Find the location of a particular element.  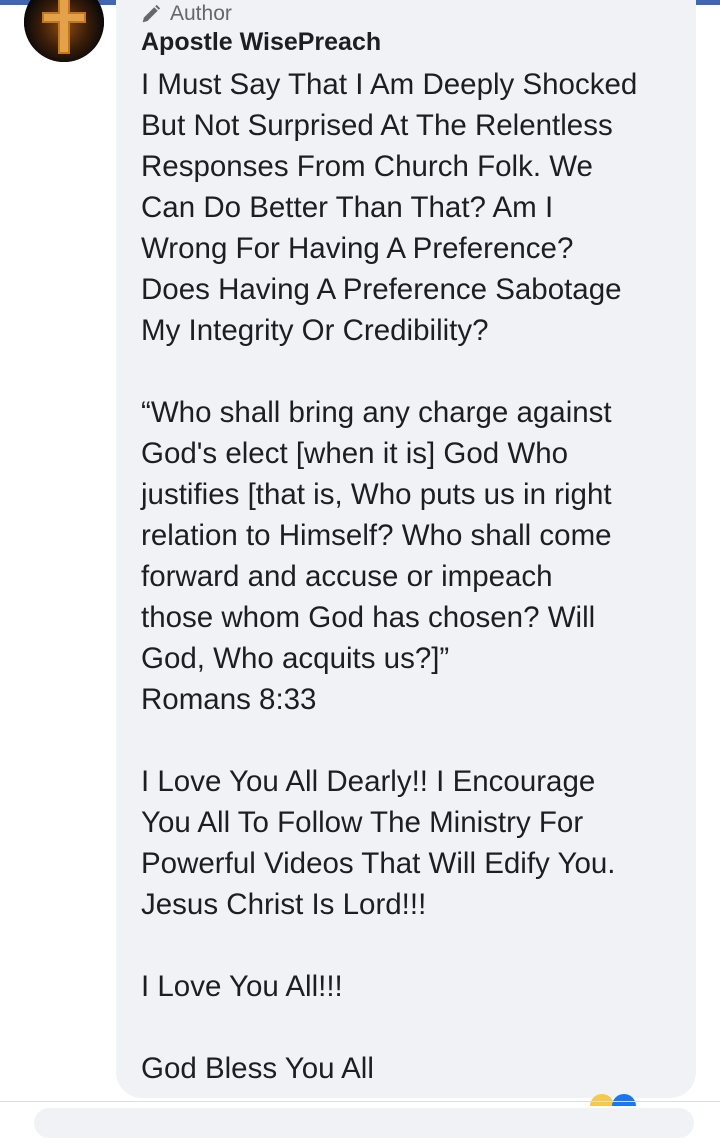

reply-input is located at coordinates (364, 1123).